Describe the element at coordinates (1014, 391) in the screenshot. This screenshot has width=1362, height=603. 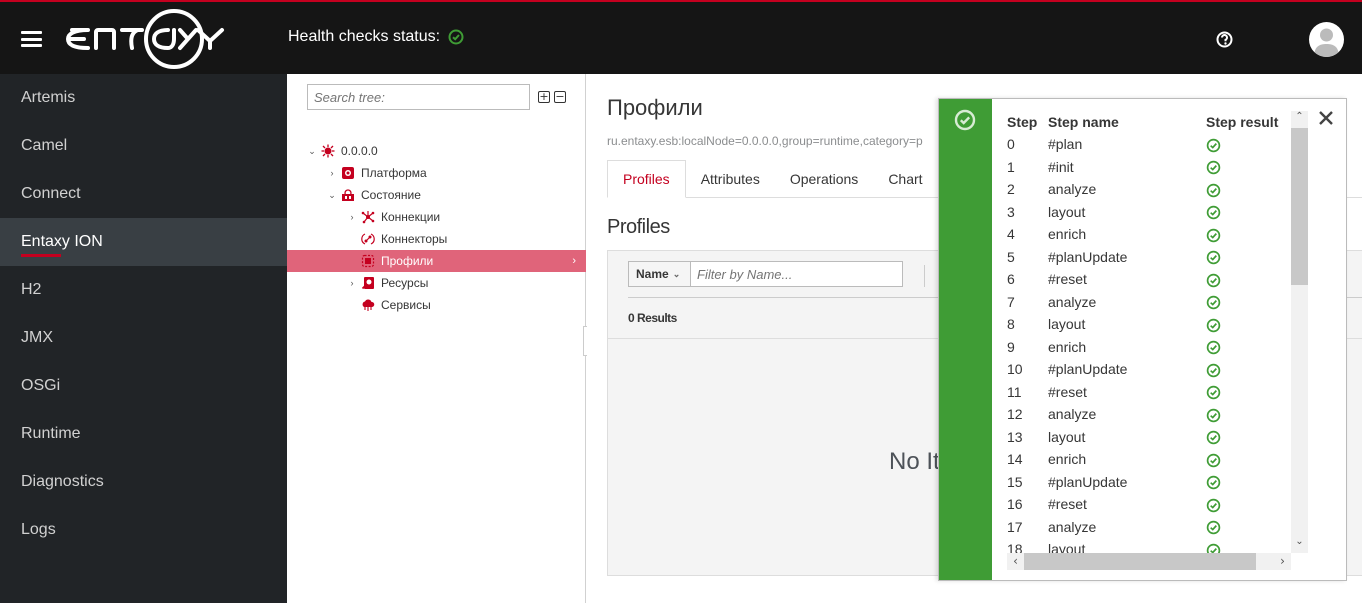
I see `step-number: 11` at that location.